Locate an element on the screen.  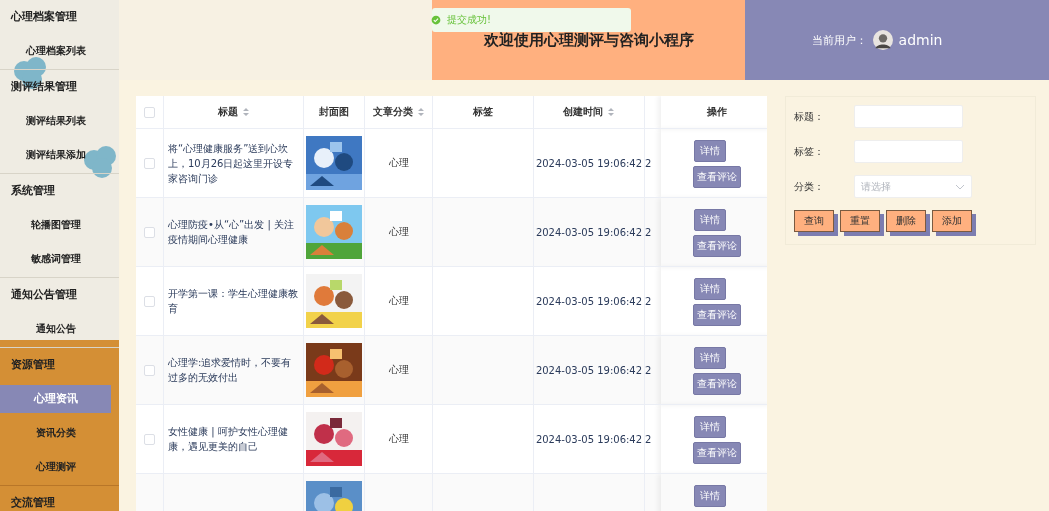
column-header: 文章分类 is located at coordinates (392, 112).